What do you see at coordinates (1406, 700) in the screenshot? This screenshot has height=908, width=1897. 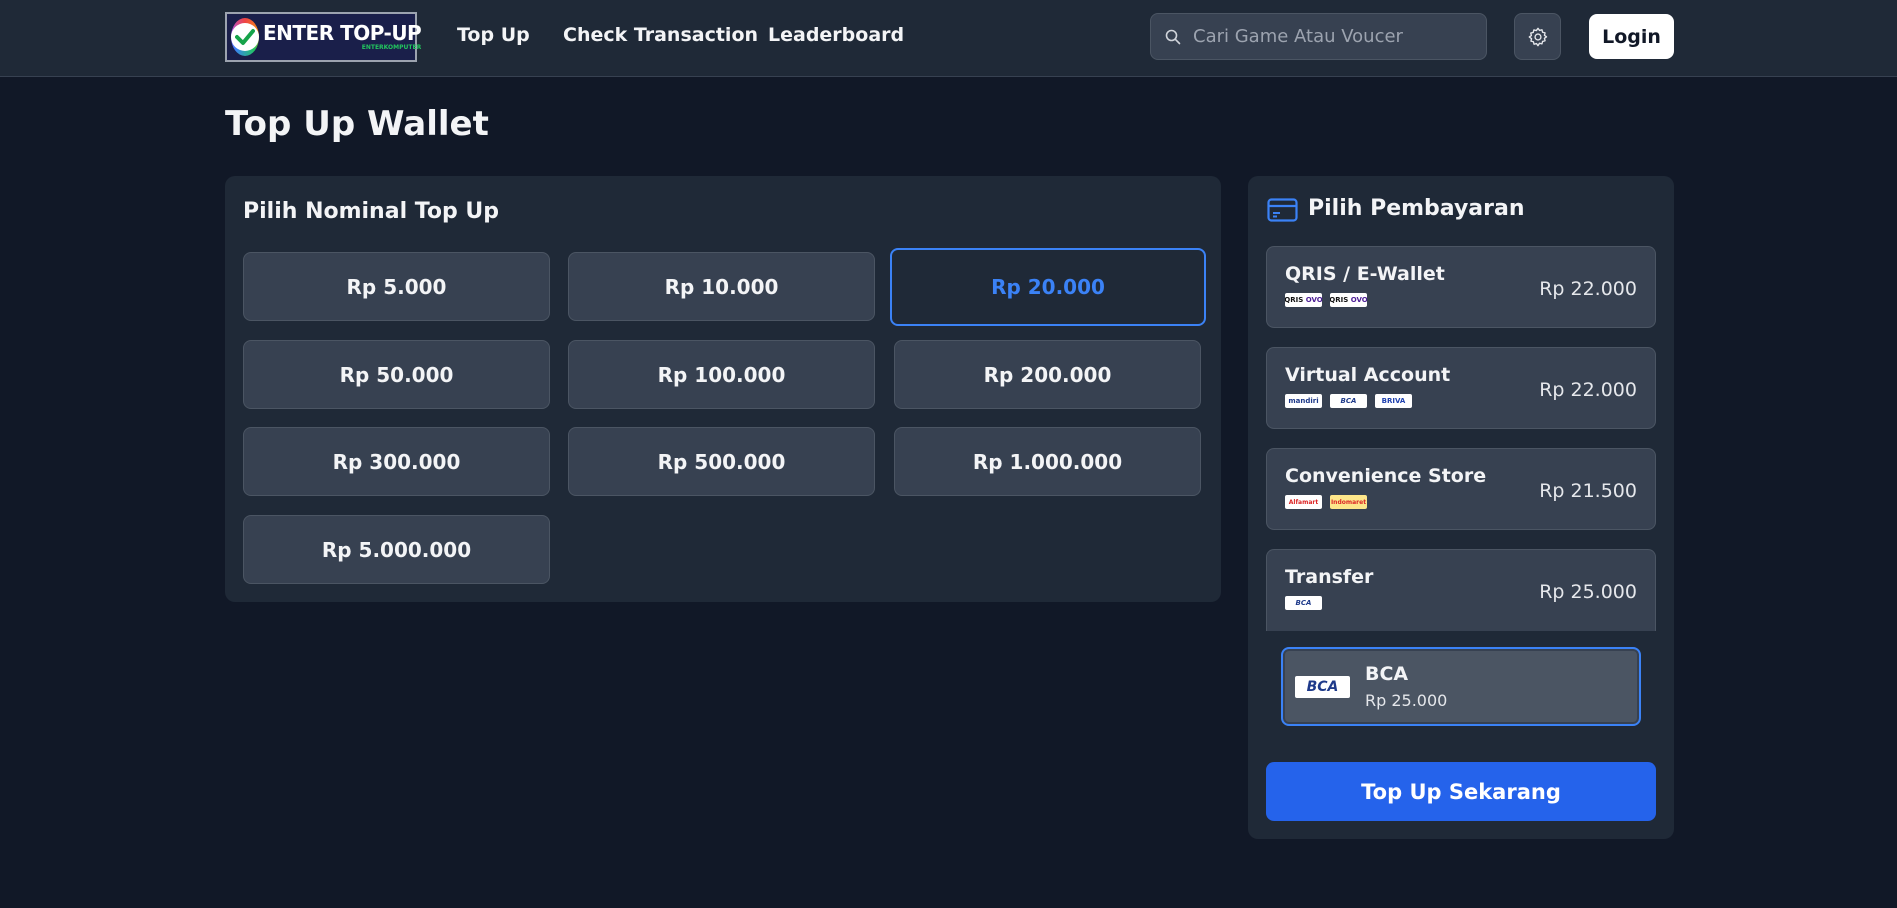 I see `bca-option-price: Rp 25.000` at bounding box center [1406, 700].